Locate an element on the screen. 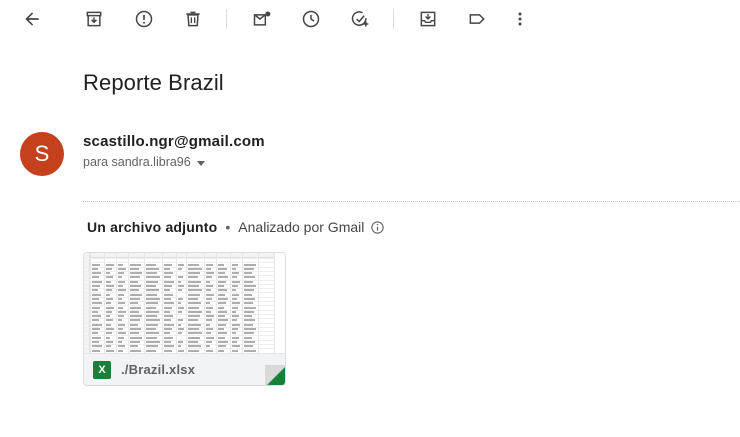  recipient-text: para sandra.libra96 is located at coordinates (137, 162).